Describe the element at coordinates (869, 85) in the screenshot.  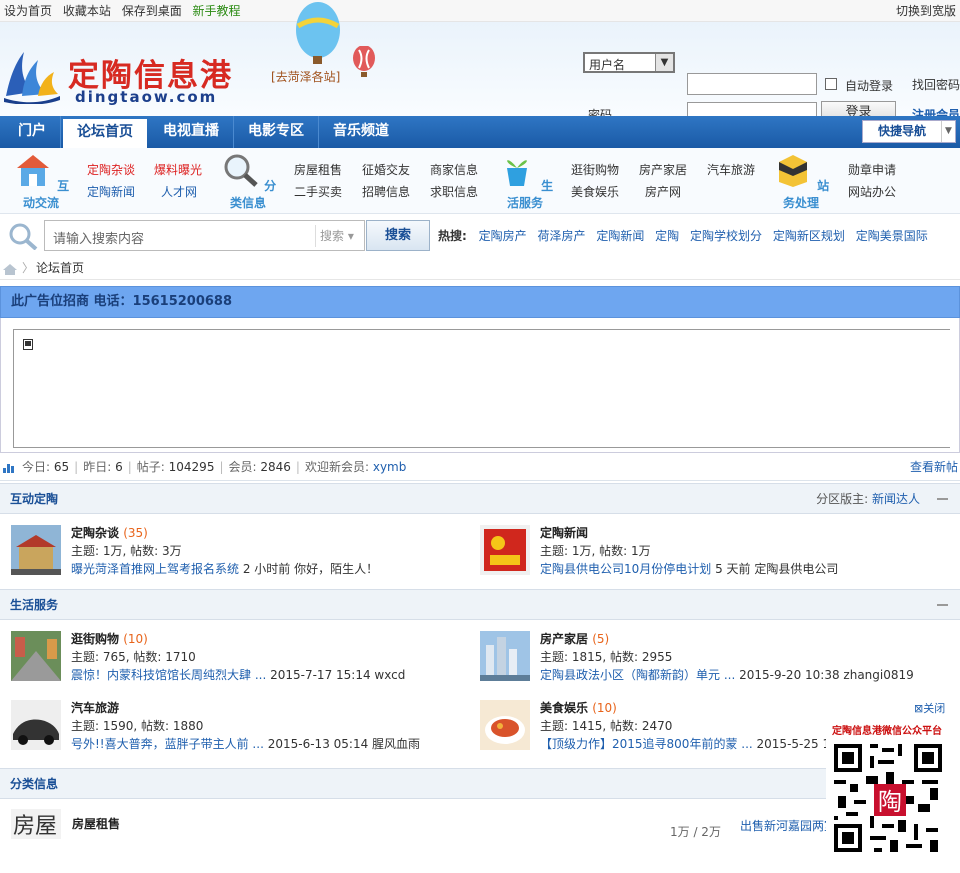
I see `auto-login-label: 自动登录` at that location.